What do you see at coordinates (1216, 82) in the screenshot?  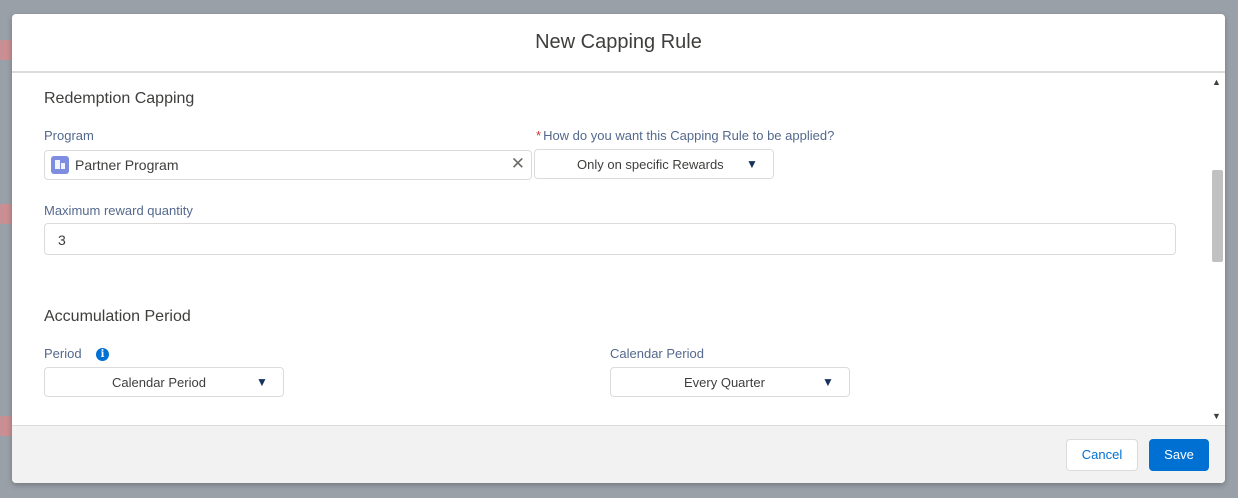 I see `scroll-up-icon: ▲` at bounding box center [1216, 82].